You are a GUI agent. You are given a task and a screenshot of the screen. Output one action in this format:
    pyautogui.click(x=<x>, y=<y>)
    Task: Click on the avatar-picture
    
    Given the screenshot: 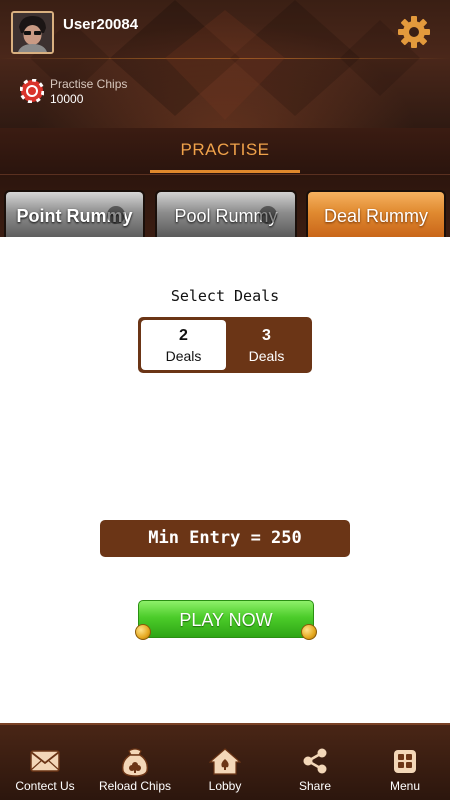 What is the action you would take?
    pyautogui.click(x=32, y=32)
    